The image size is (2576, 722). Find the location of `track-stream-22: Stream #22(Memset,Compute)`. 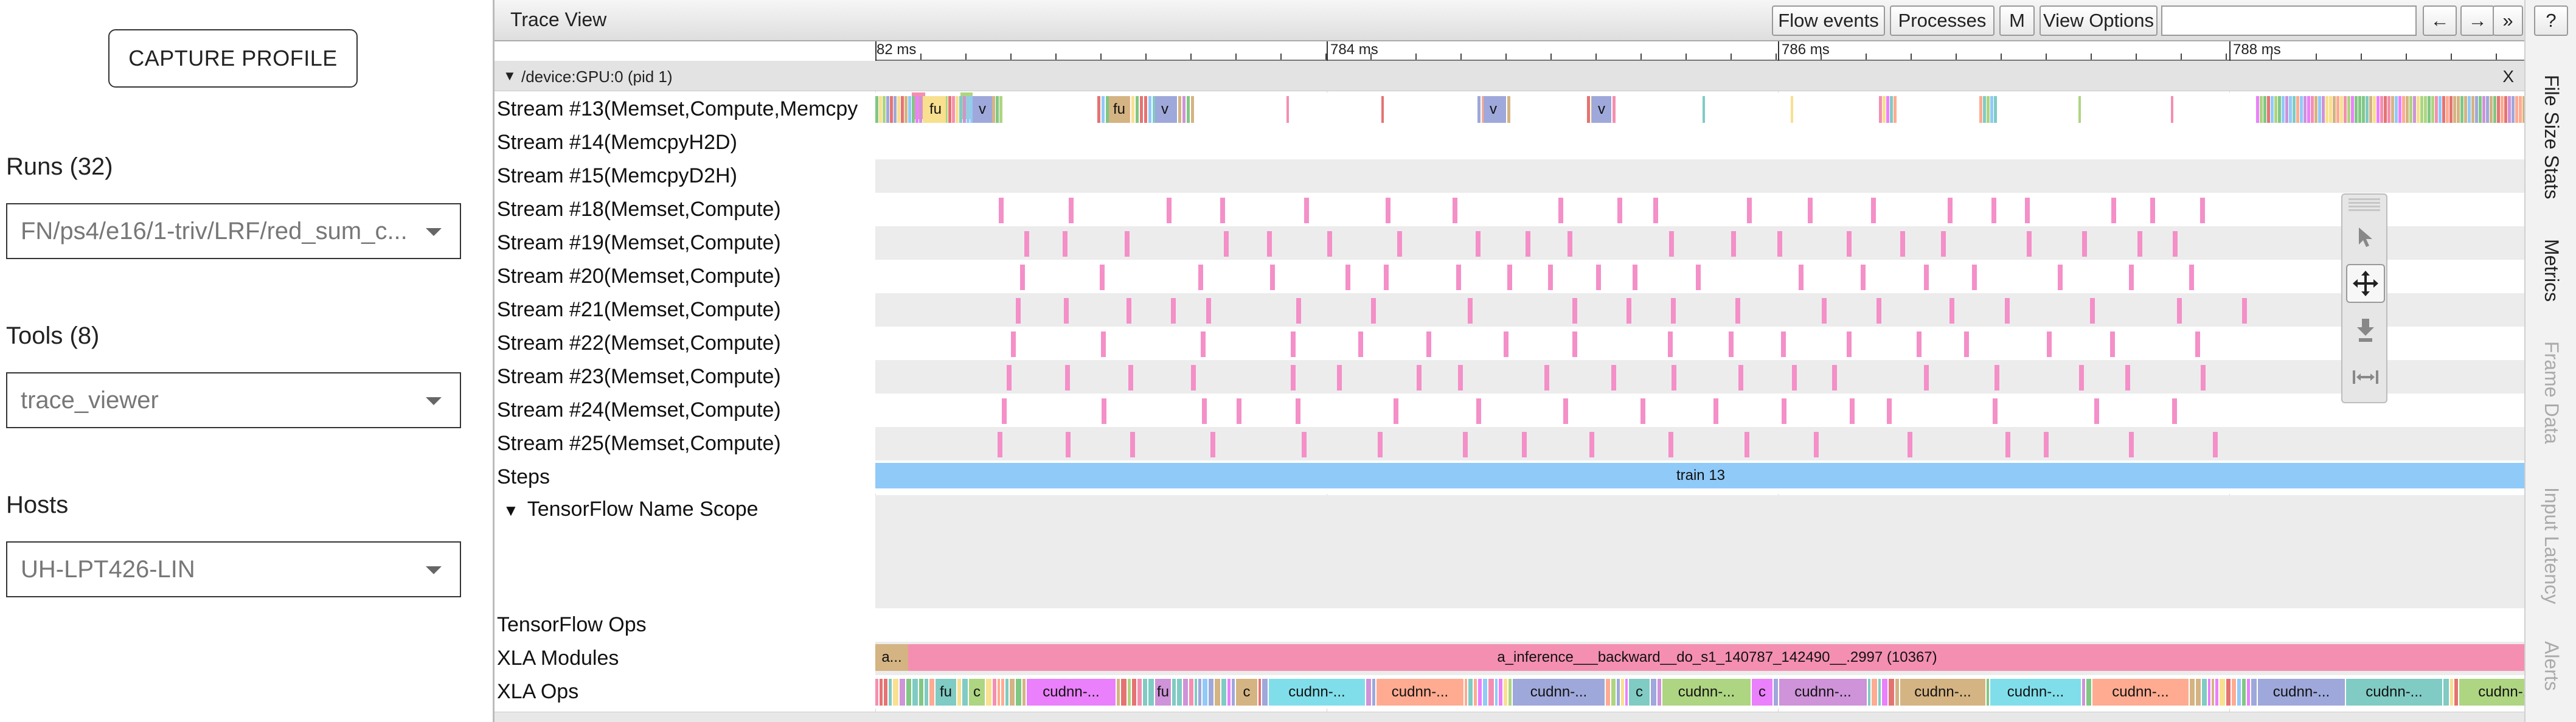

track-stream-22: Stream #22(Memset,Compute) is located at coordinates (1510, 343).